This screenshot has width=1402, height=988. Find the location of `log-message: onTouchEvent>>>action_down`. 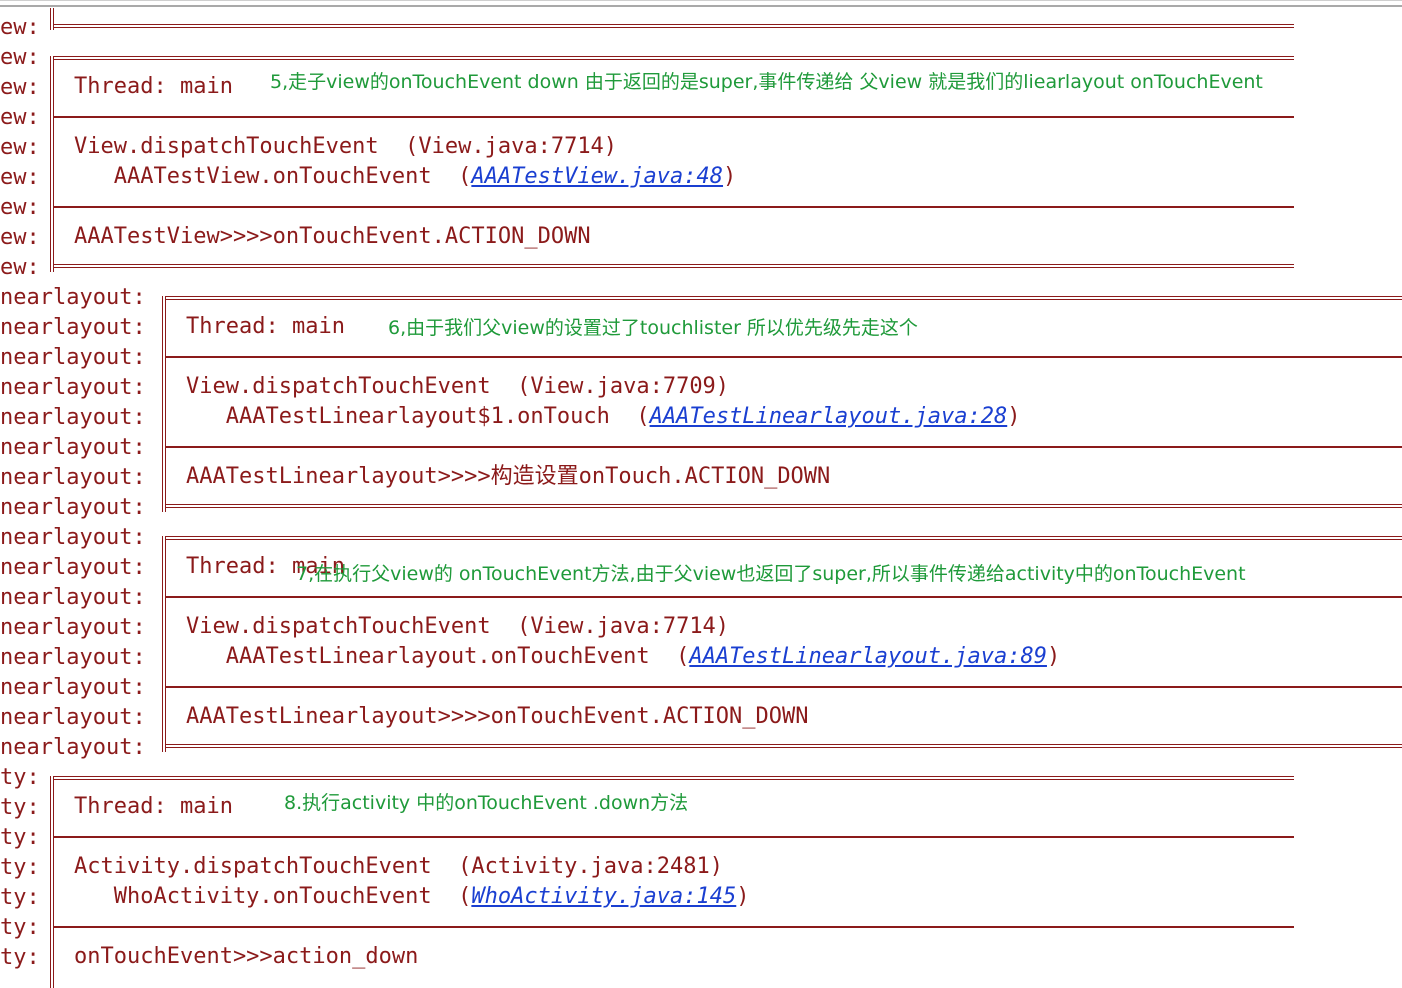

log-message: onTouchEvent>>>action_down is located at coordinates (246, 956).